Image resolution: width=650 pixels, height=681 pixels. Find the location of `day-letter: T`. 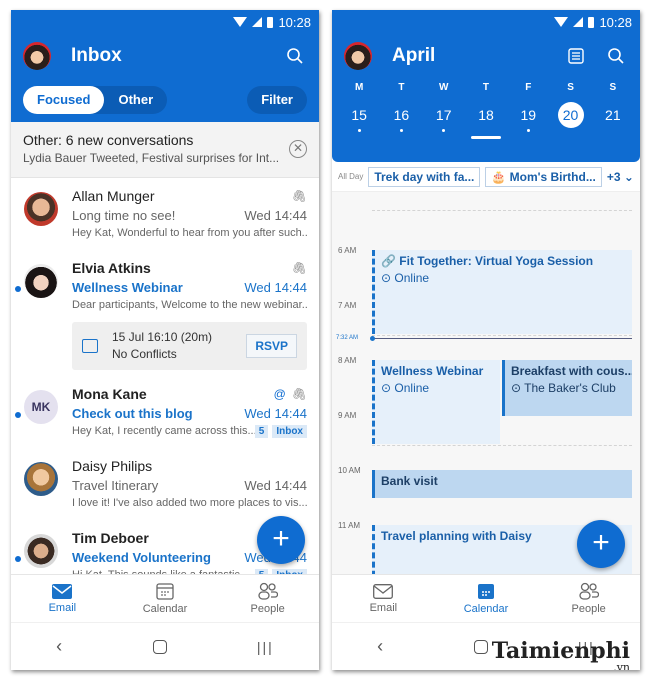

day-letter: T is located at coordinates (401, 87).